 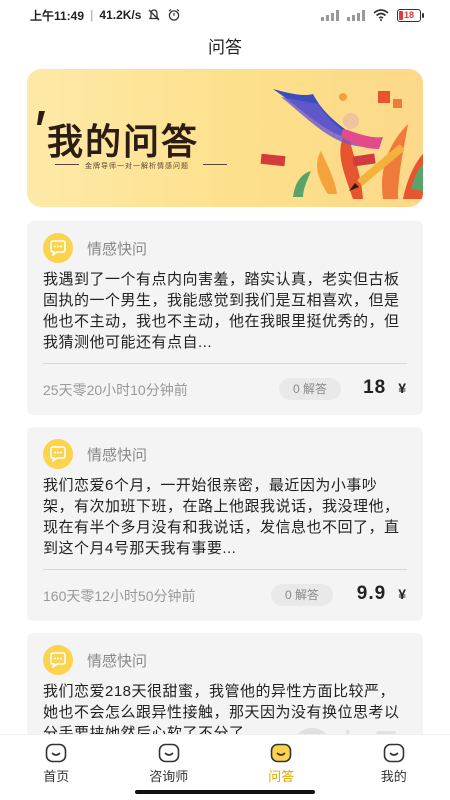 What do you see at coordinates (394, 767) in the screenshot?
I see `tab-profile: 我的` at bounding box center [394, 767].